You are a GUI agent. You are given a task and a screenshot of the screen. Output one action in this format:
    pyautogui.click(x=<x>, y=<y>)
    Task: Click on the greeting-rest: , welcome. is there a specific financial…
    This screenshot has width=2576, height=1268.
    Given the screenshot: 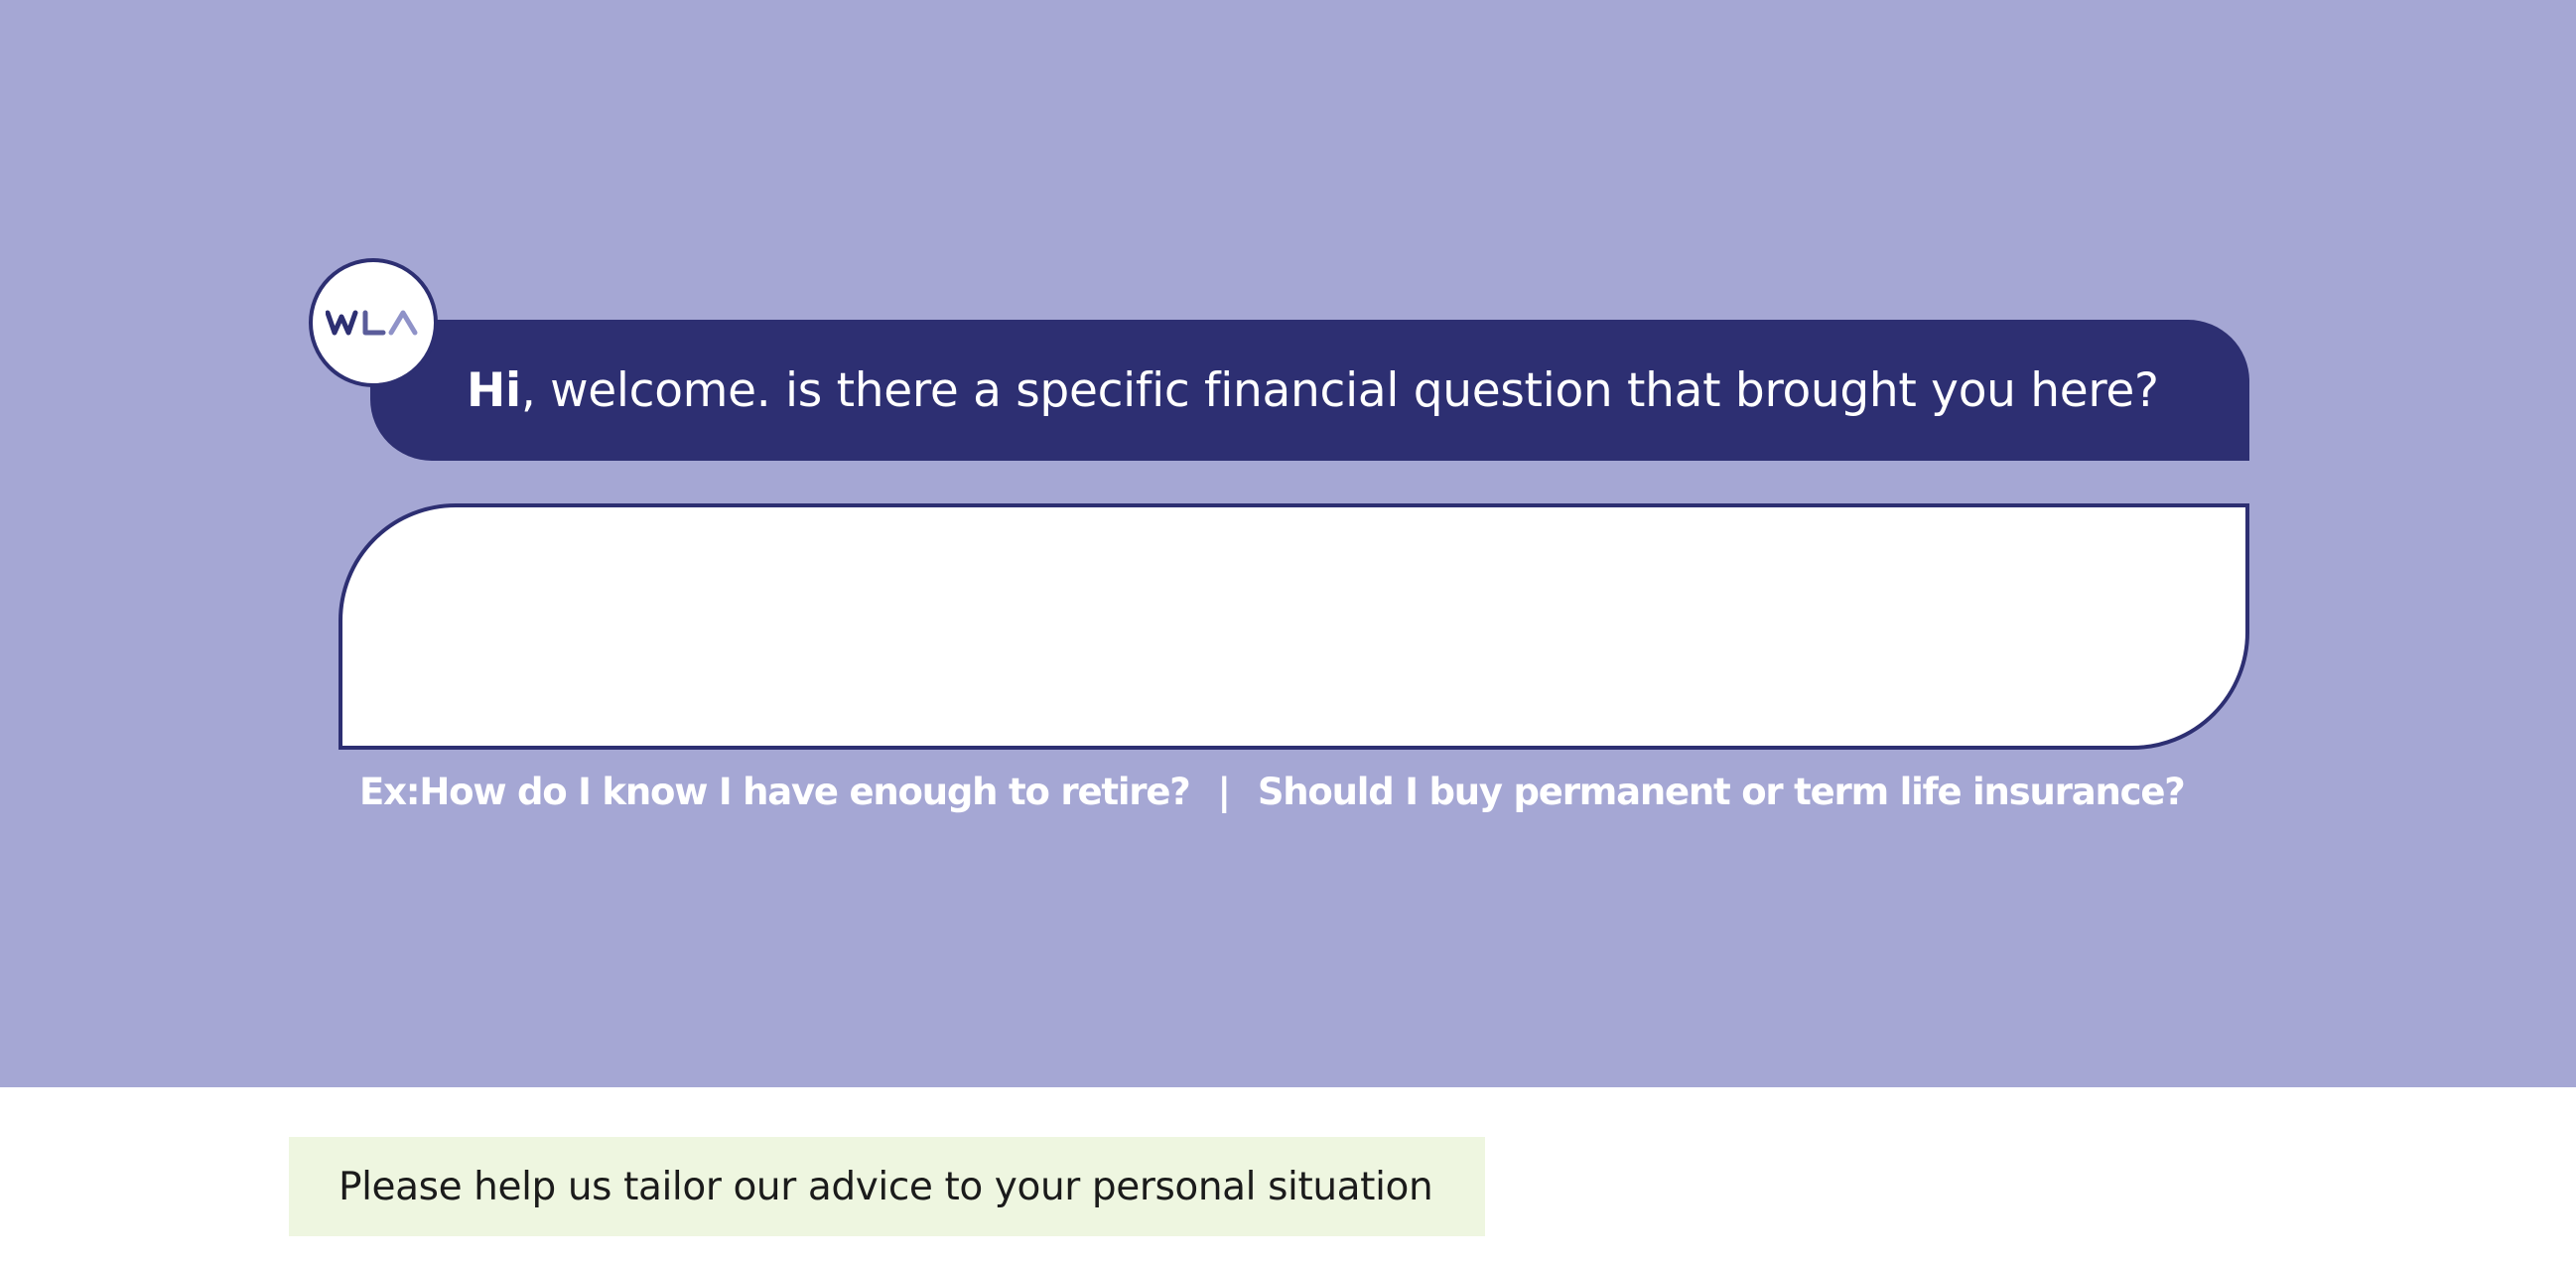 What is the action you would take?
    pyautogui.click(x=1339, y=390)
    